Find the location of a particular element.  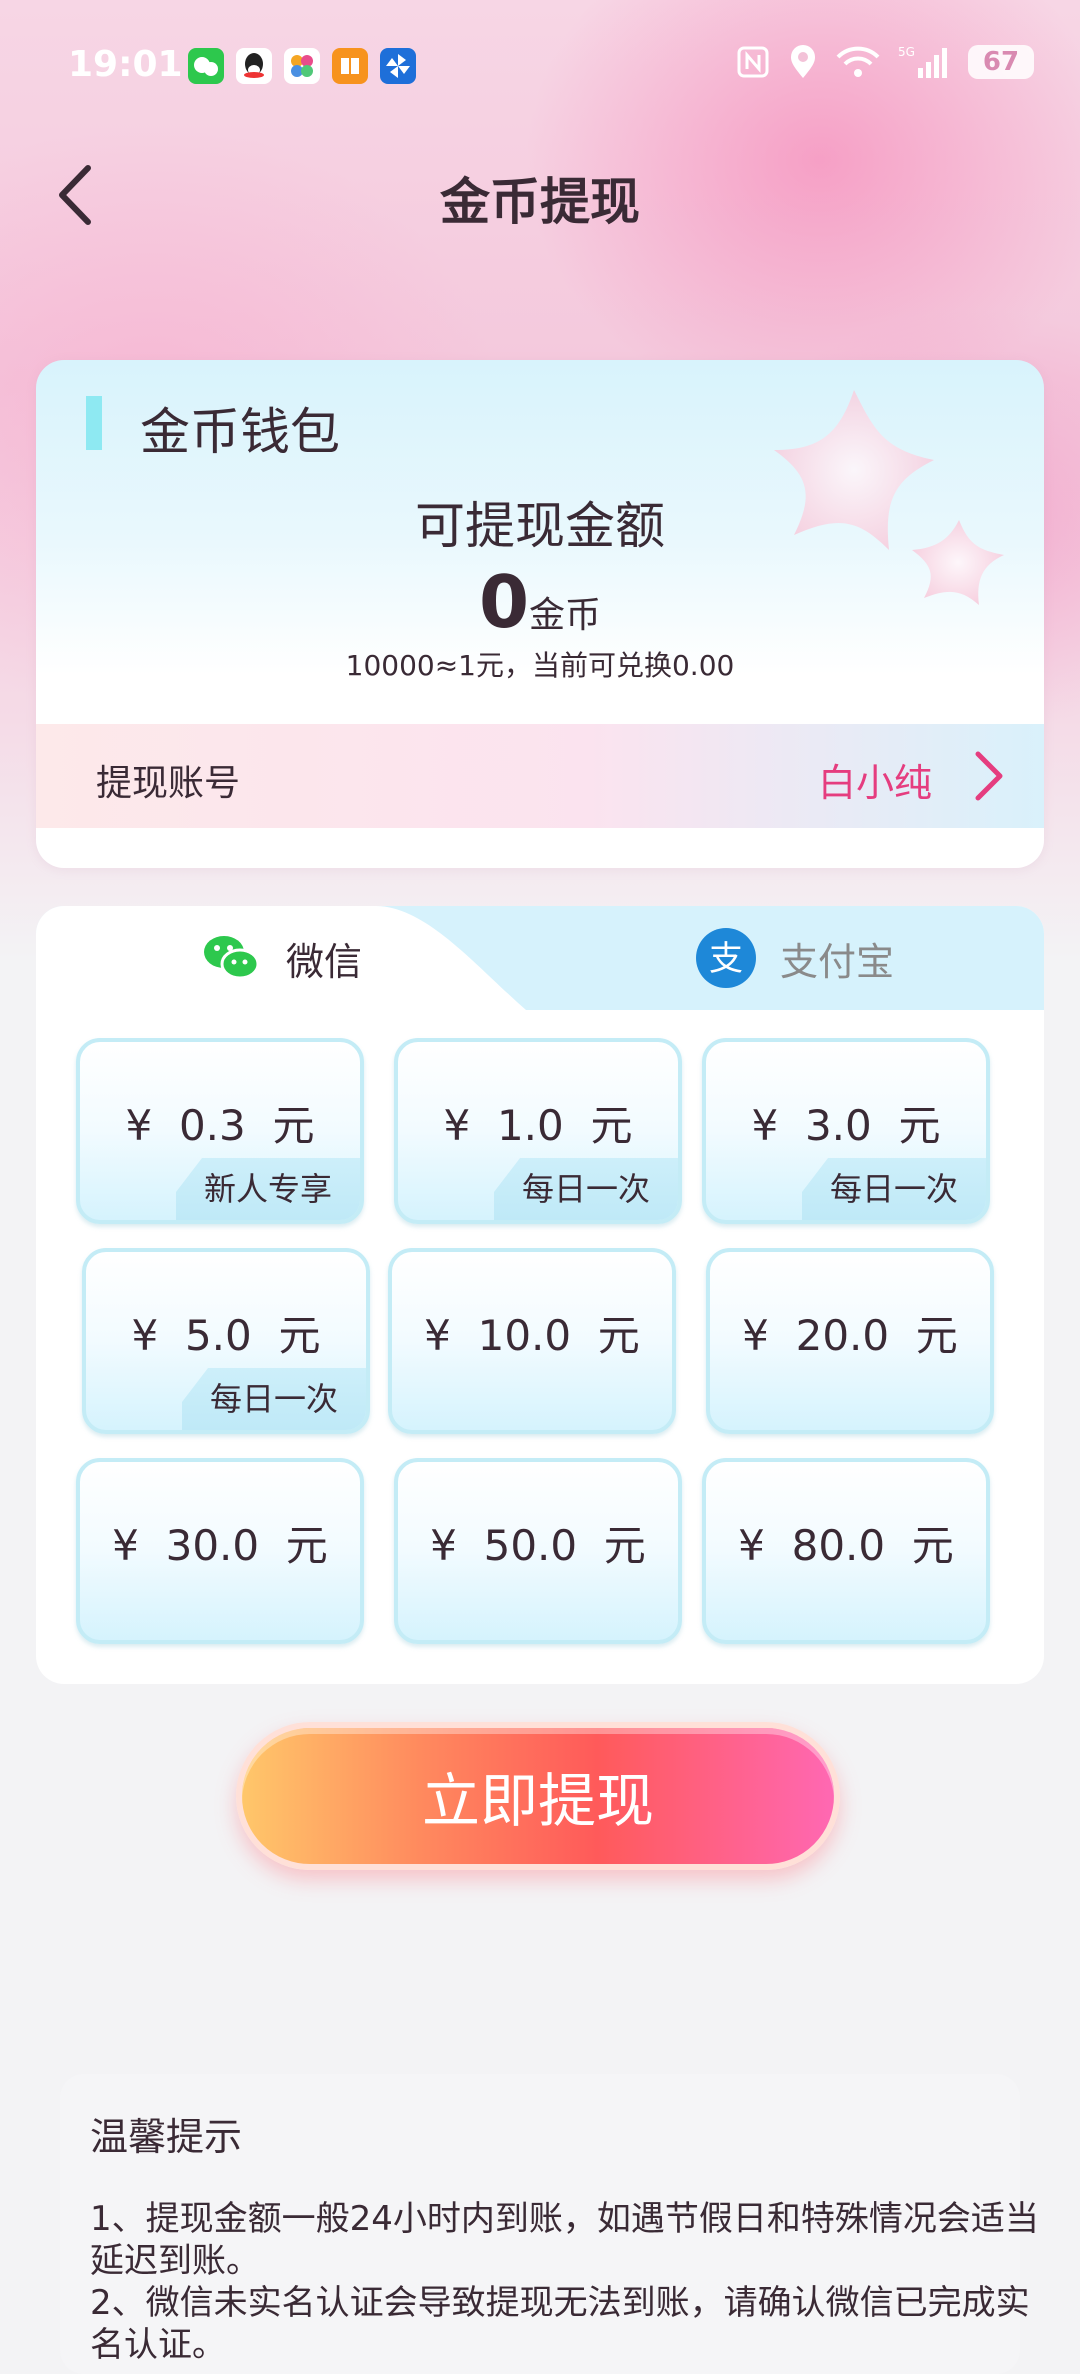

alipay-icon: 支 is located at coordinates (726, 958).